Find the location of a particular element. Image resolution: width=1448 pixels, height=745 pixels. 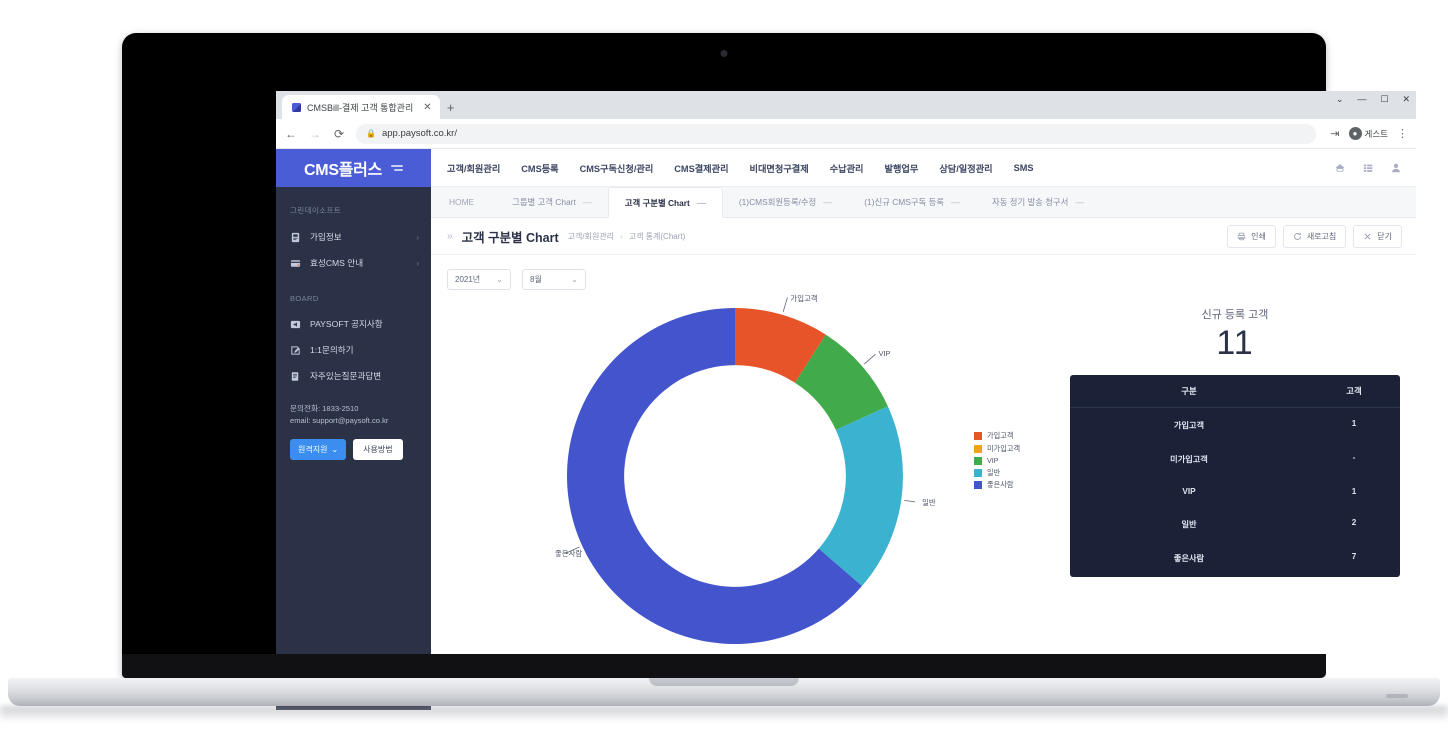

refresh-button: 새로고침 is located at coordinates (1314, 236).